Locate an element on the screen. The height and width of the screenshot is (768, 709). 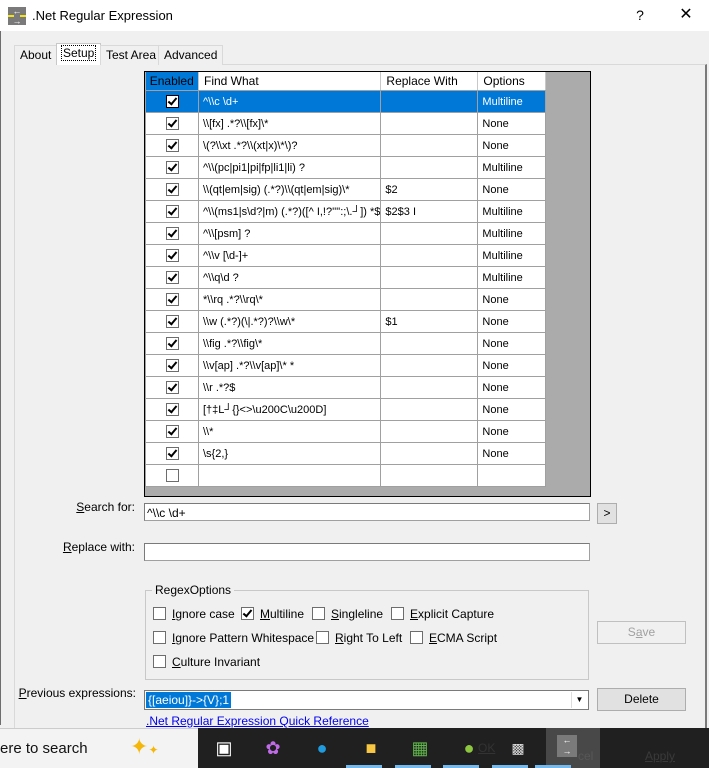
option-ignore-case: Ignore case is located at coordinates (194, 614).